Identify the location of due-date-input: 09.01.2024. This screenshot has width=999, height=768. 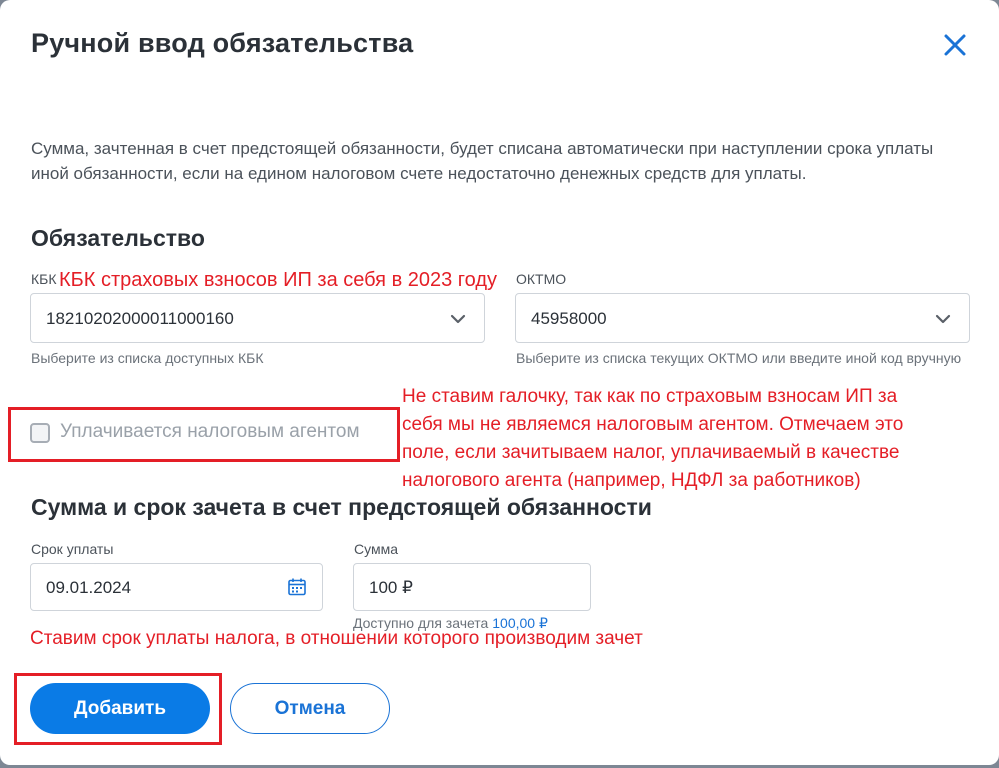
(176, 587).